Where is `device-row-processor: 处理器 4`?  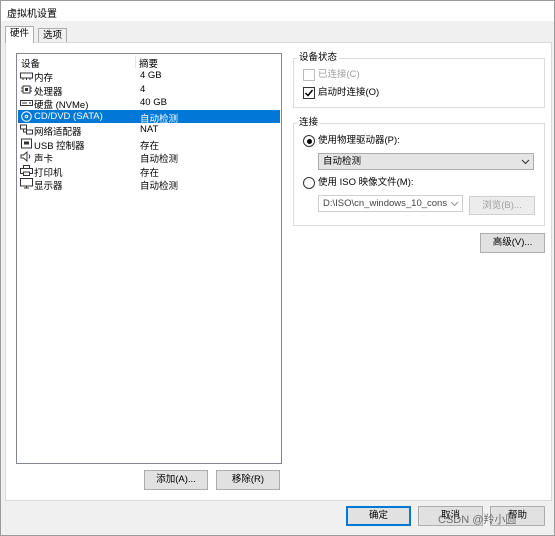
device-row-processor: 处理器 4 is located at coordinates (149, 90).